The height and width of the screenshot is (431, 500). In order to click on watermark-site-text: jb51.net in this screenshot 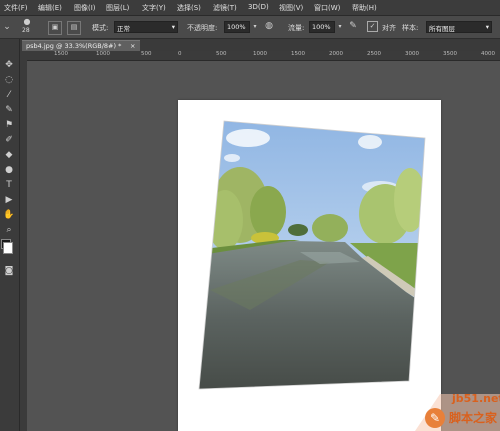, I will do `click(476, 398)`.